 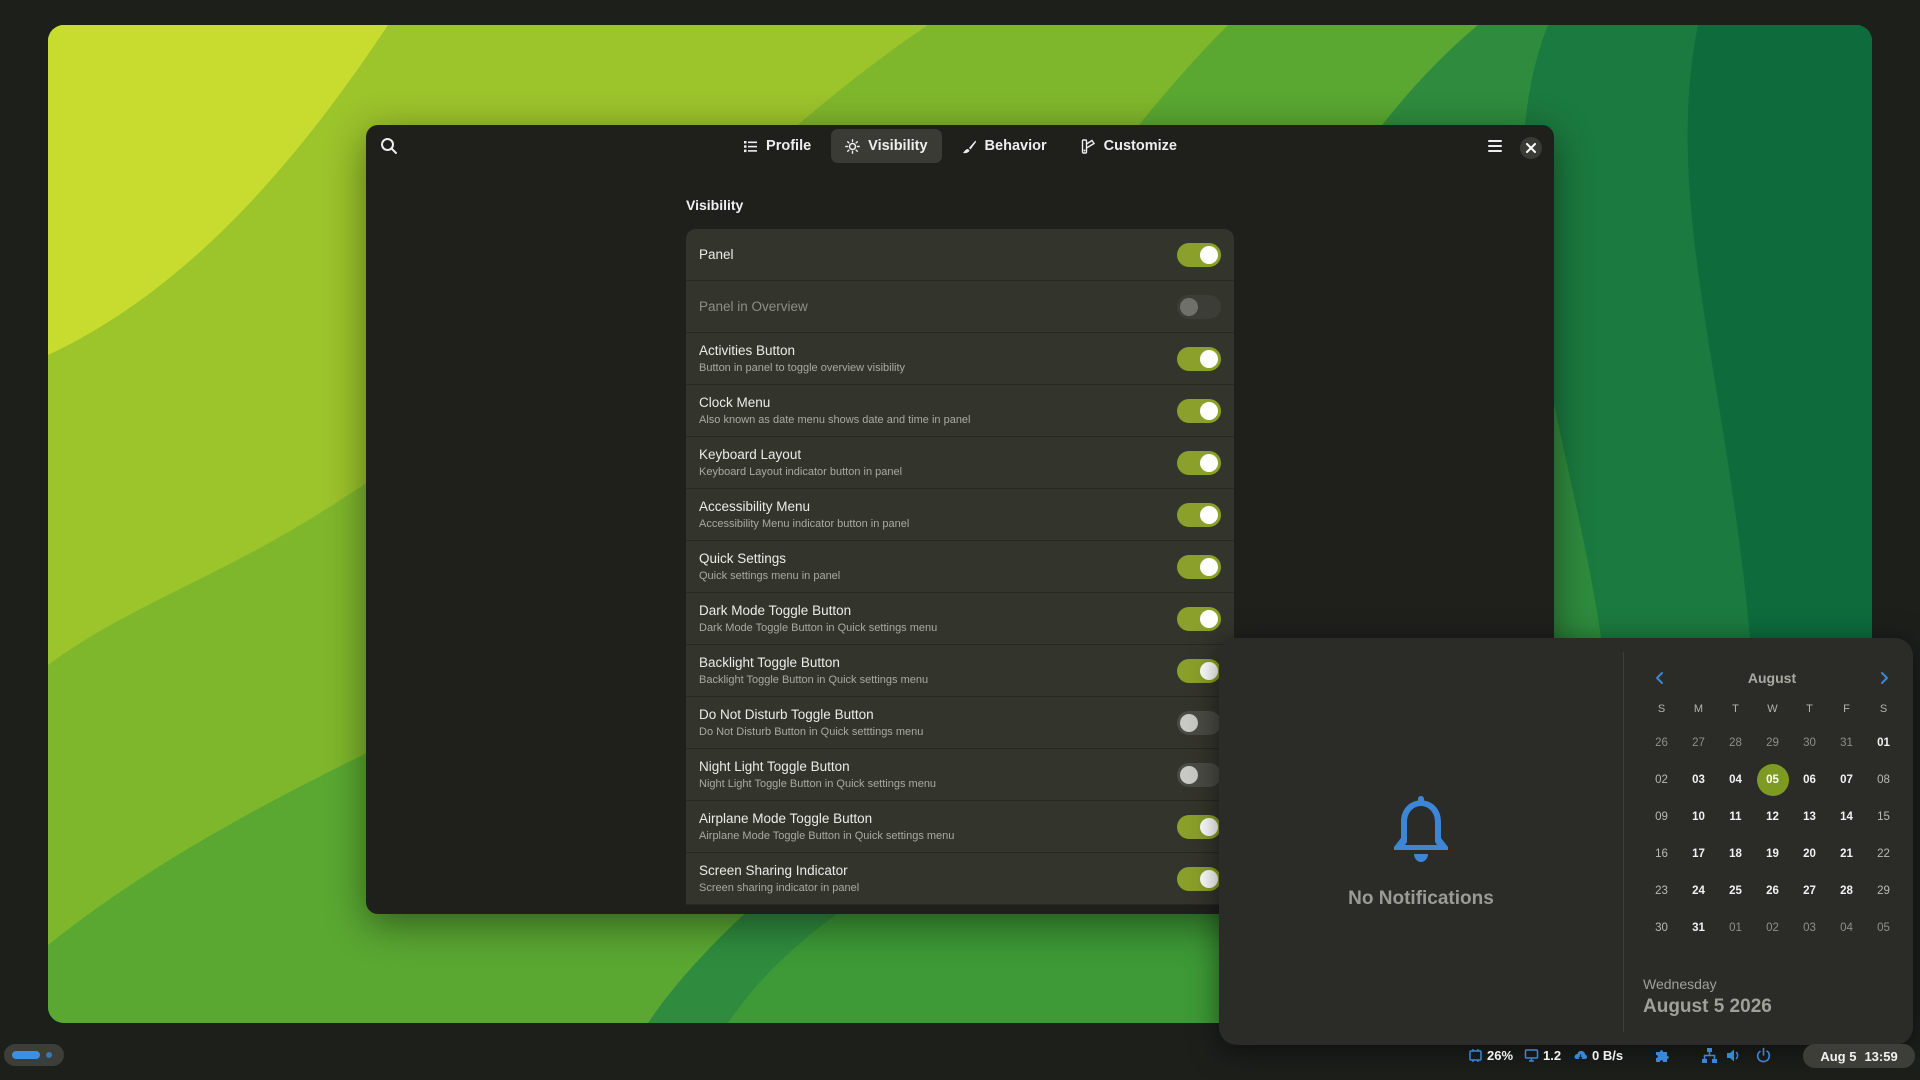 I want to click on day-number: 04, so click(x=1846, y=927).